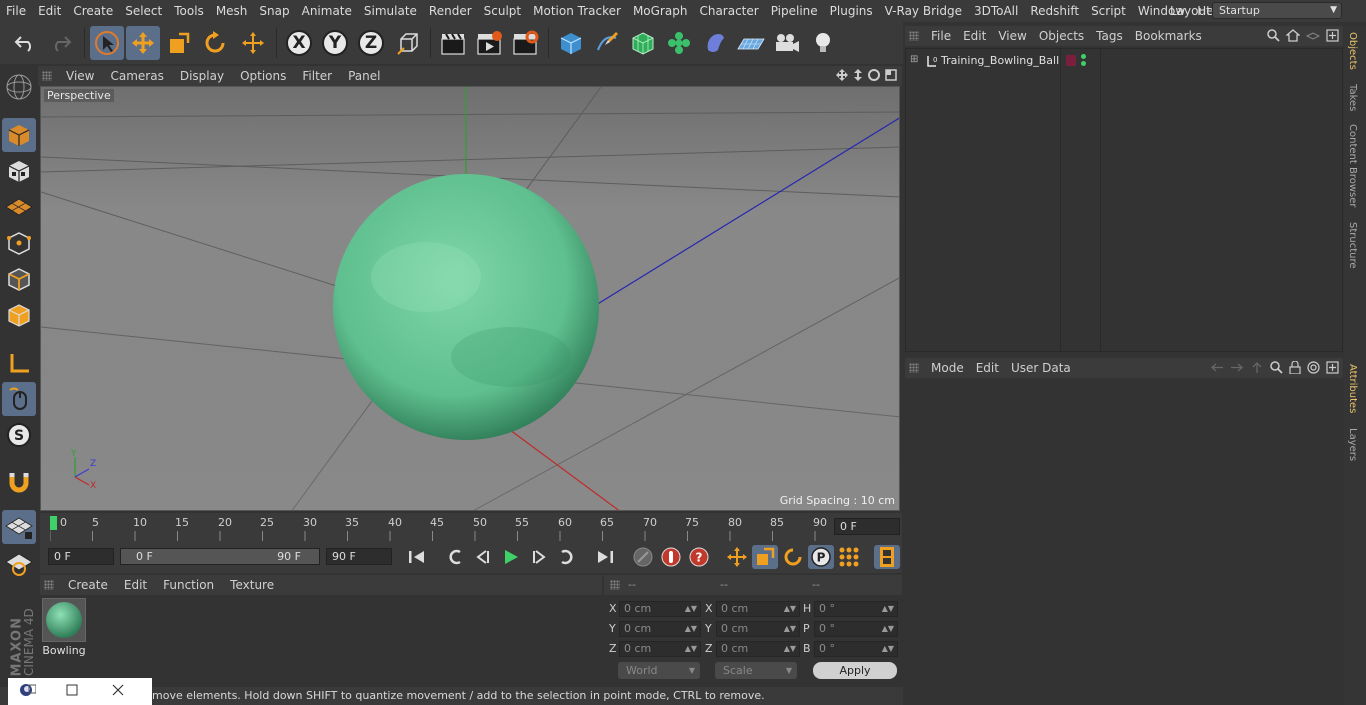  Describe the element at coordinates (855, 670) in the screenshot. I see `apply-button: Apply` at that location.